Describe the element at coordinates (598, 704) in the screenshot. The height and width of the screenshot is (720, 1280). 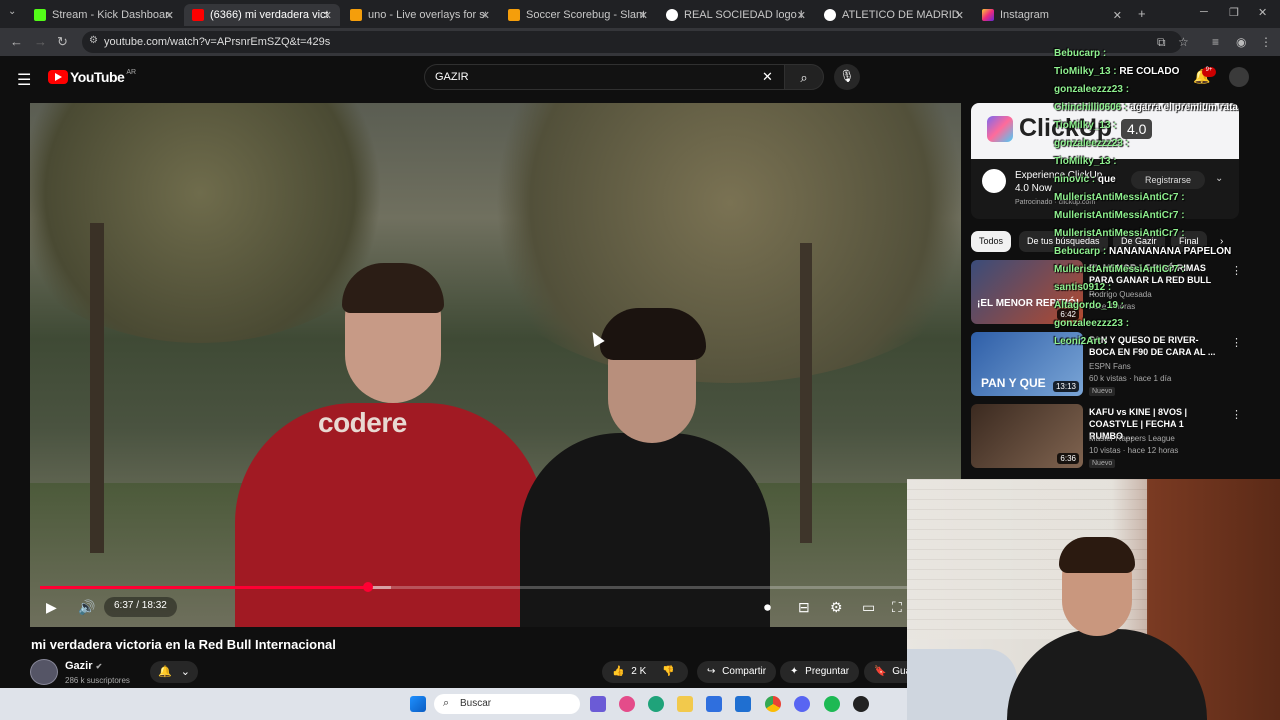
I see `teams-icon` at that location.